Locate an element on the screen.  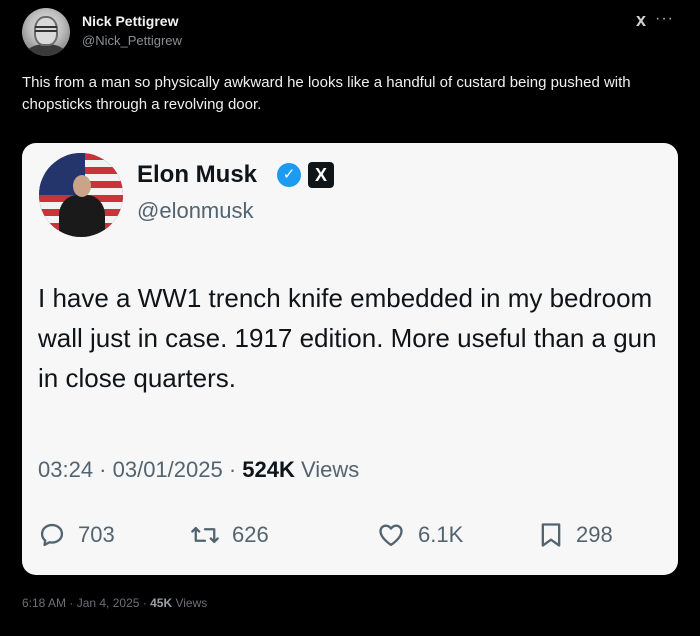
outer-tweet-header: Nick Pettigrew @Nick_Pettigrew x ··· is located at coordinates (352, 34).